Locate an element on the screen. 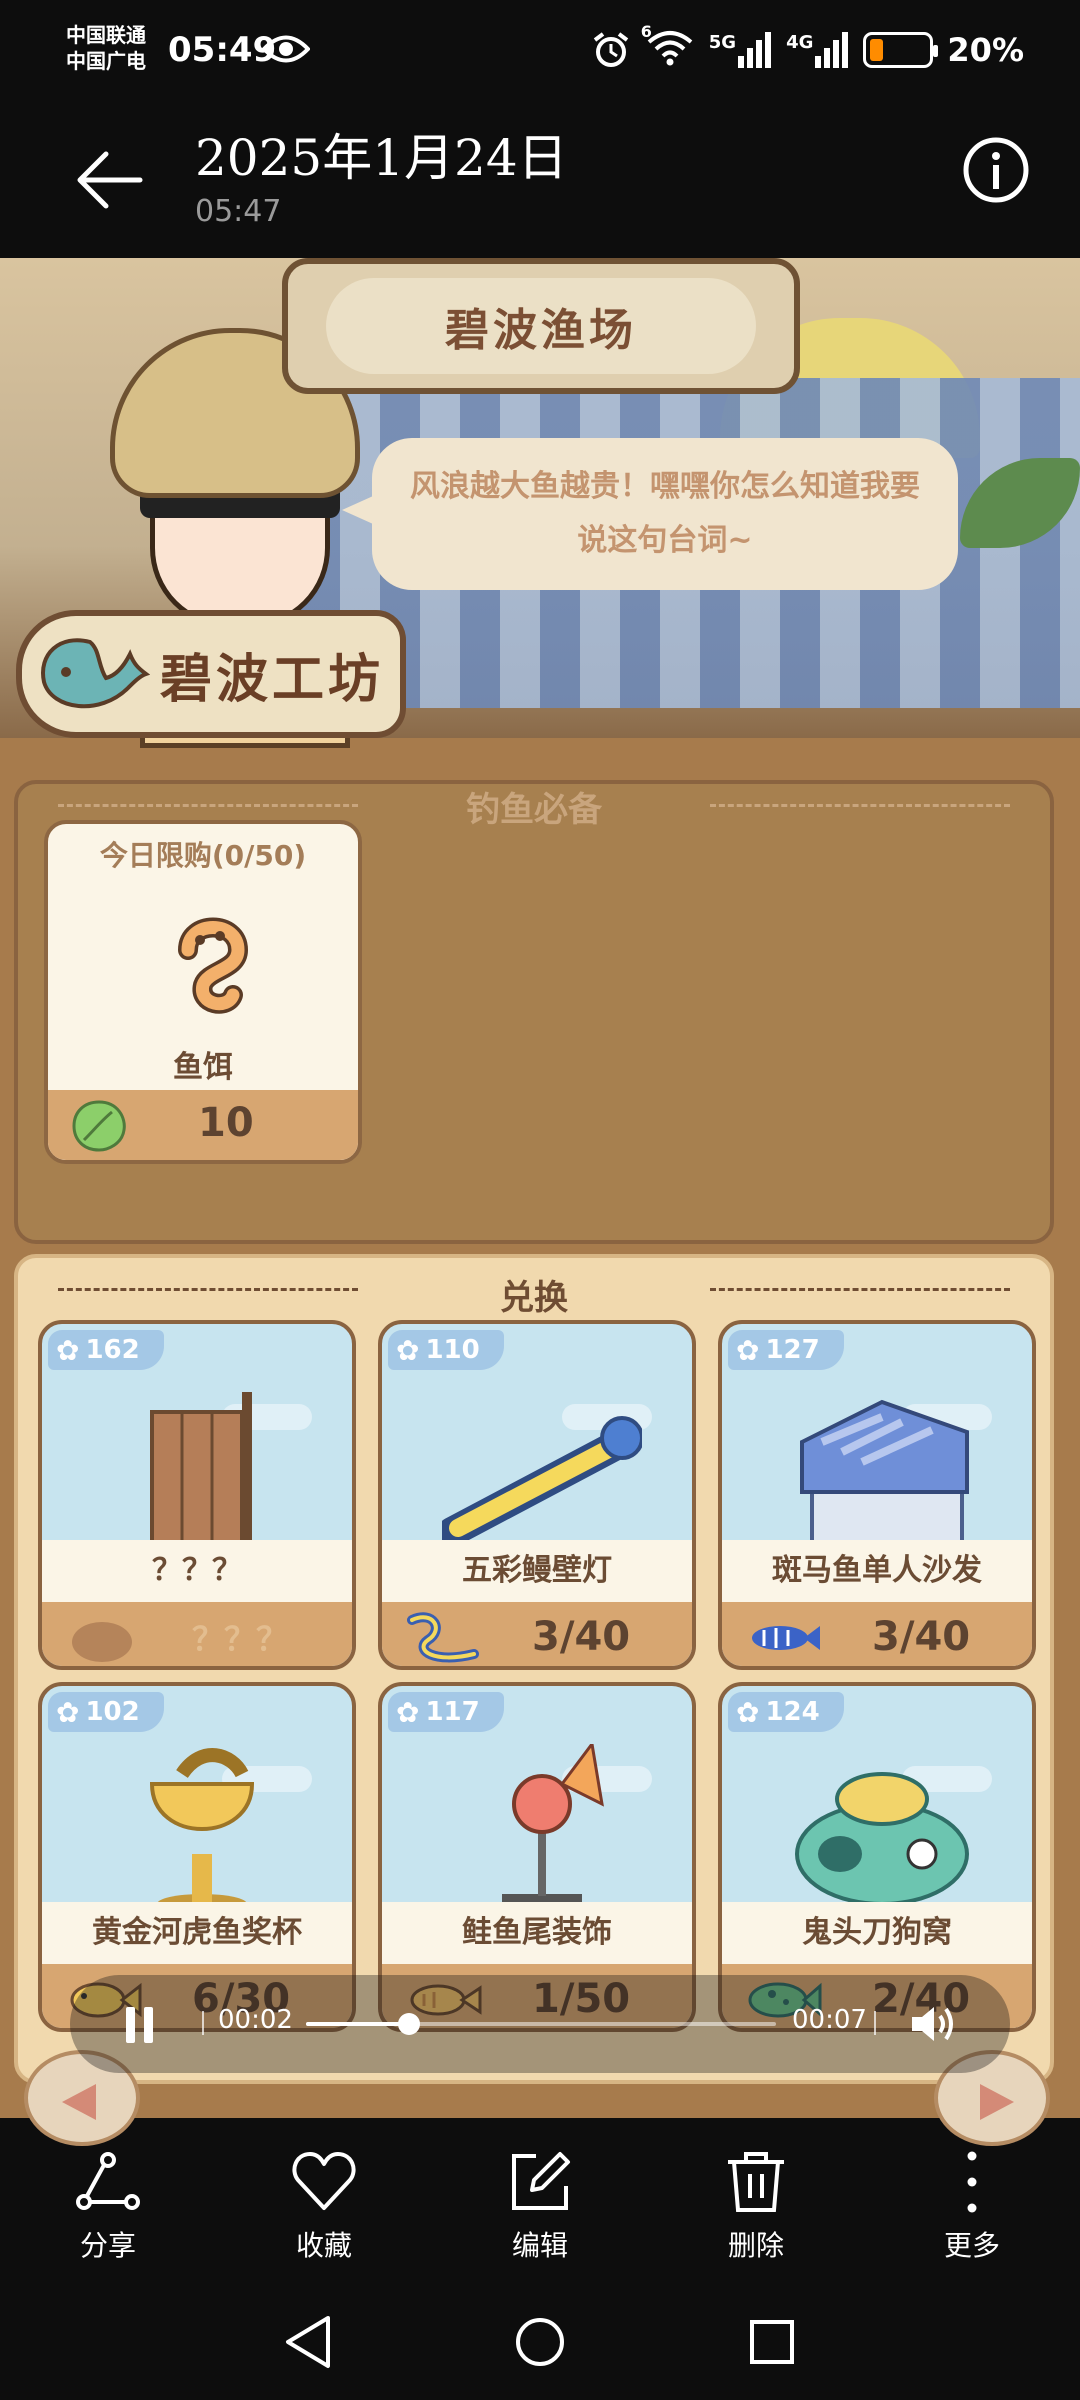 This screenshot has height=2400, width=1080. bait-shop-card: 今日限购(0/50) 鱼饵 10 is located at coordinates (203, 992).